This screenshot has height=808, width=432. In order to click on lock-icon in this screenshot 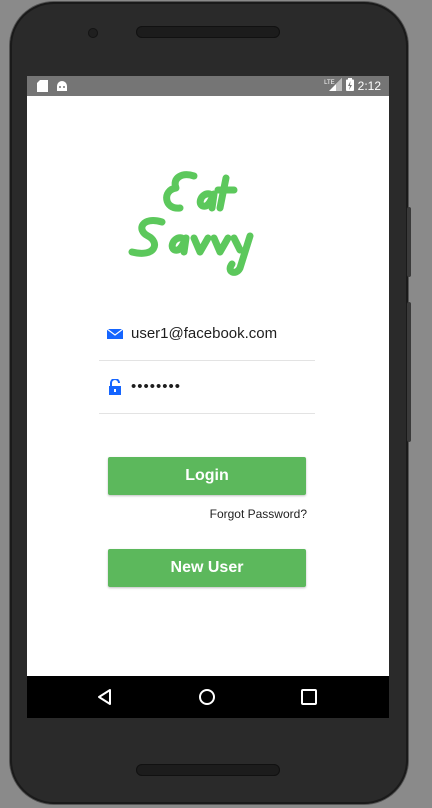, I will do `click(115, 386)`.